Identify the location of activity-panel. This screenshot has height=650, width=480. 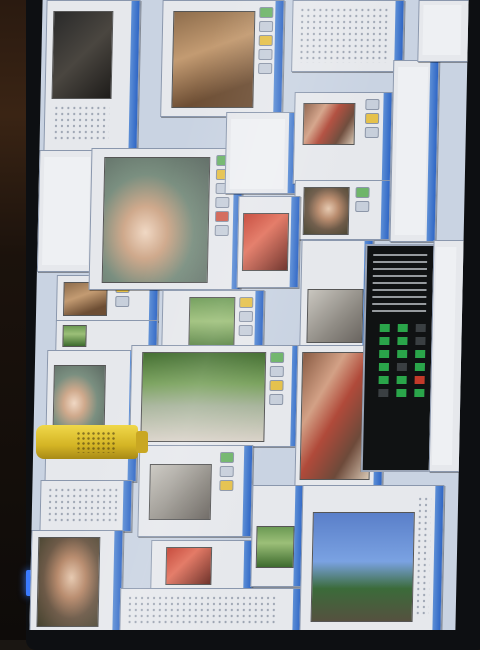
(398, 358).